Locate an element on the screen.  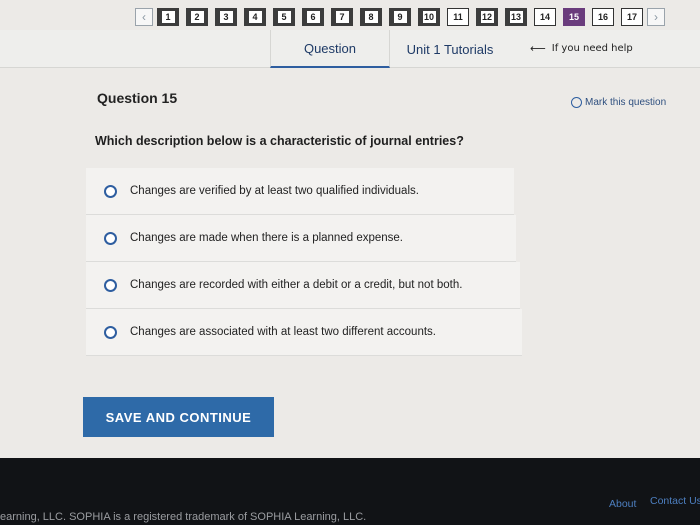
question-number-list: 1 2 3 4 5 6 7 8 9 10 11 12 13 14 15 16 17 is located at coordinates (400, 17).